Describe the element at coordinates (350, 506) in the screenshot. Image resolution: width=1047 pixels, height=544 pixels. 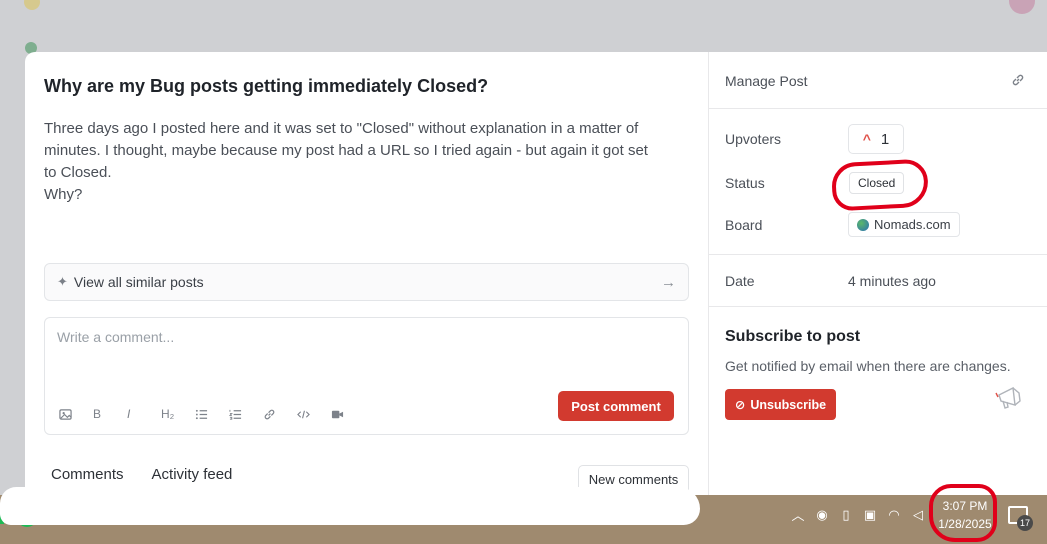
I see `redaction-scribble` at that location.